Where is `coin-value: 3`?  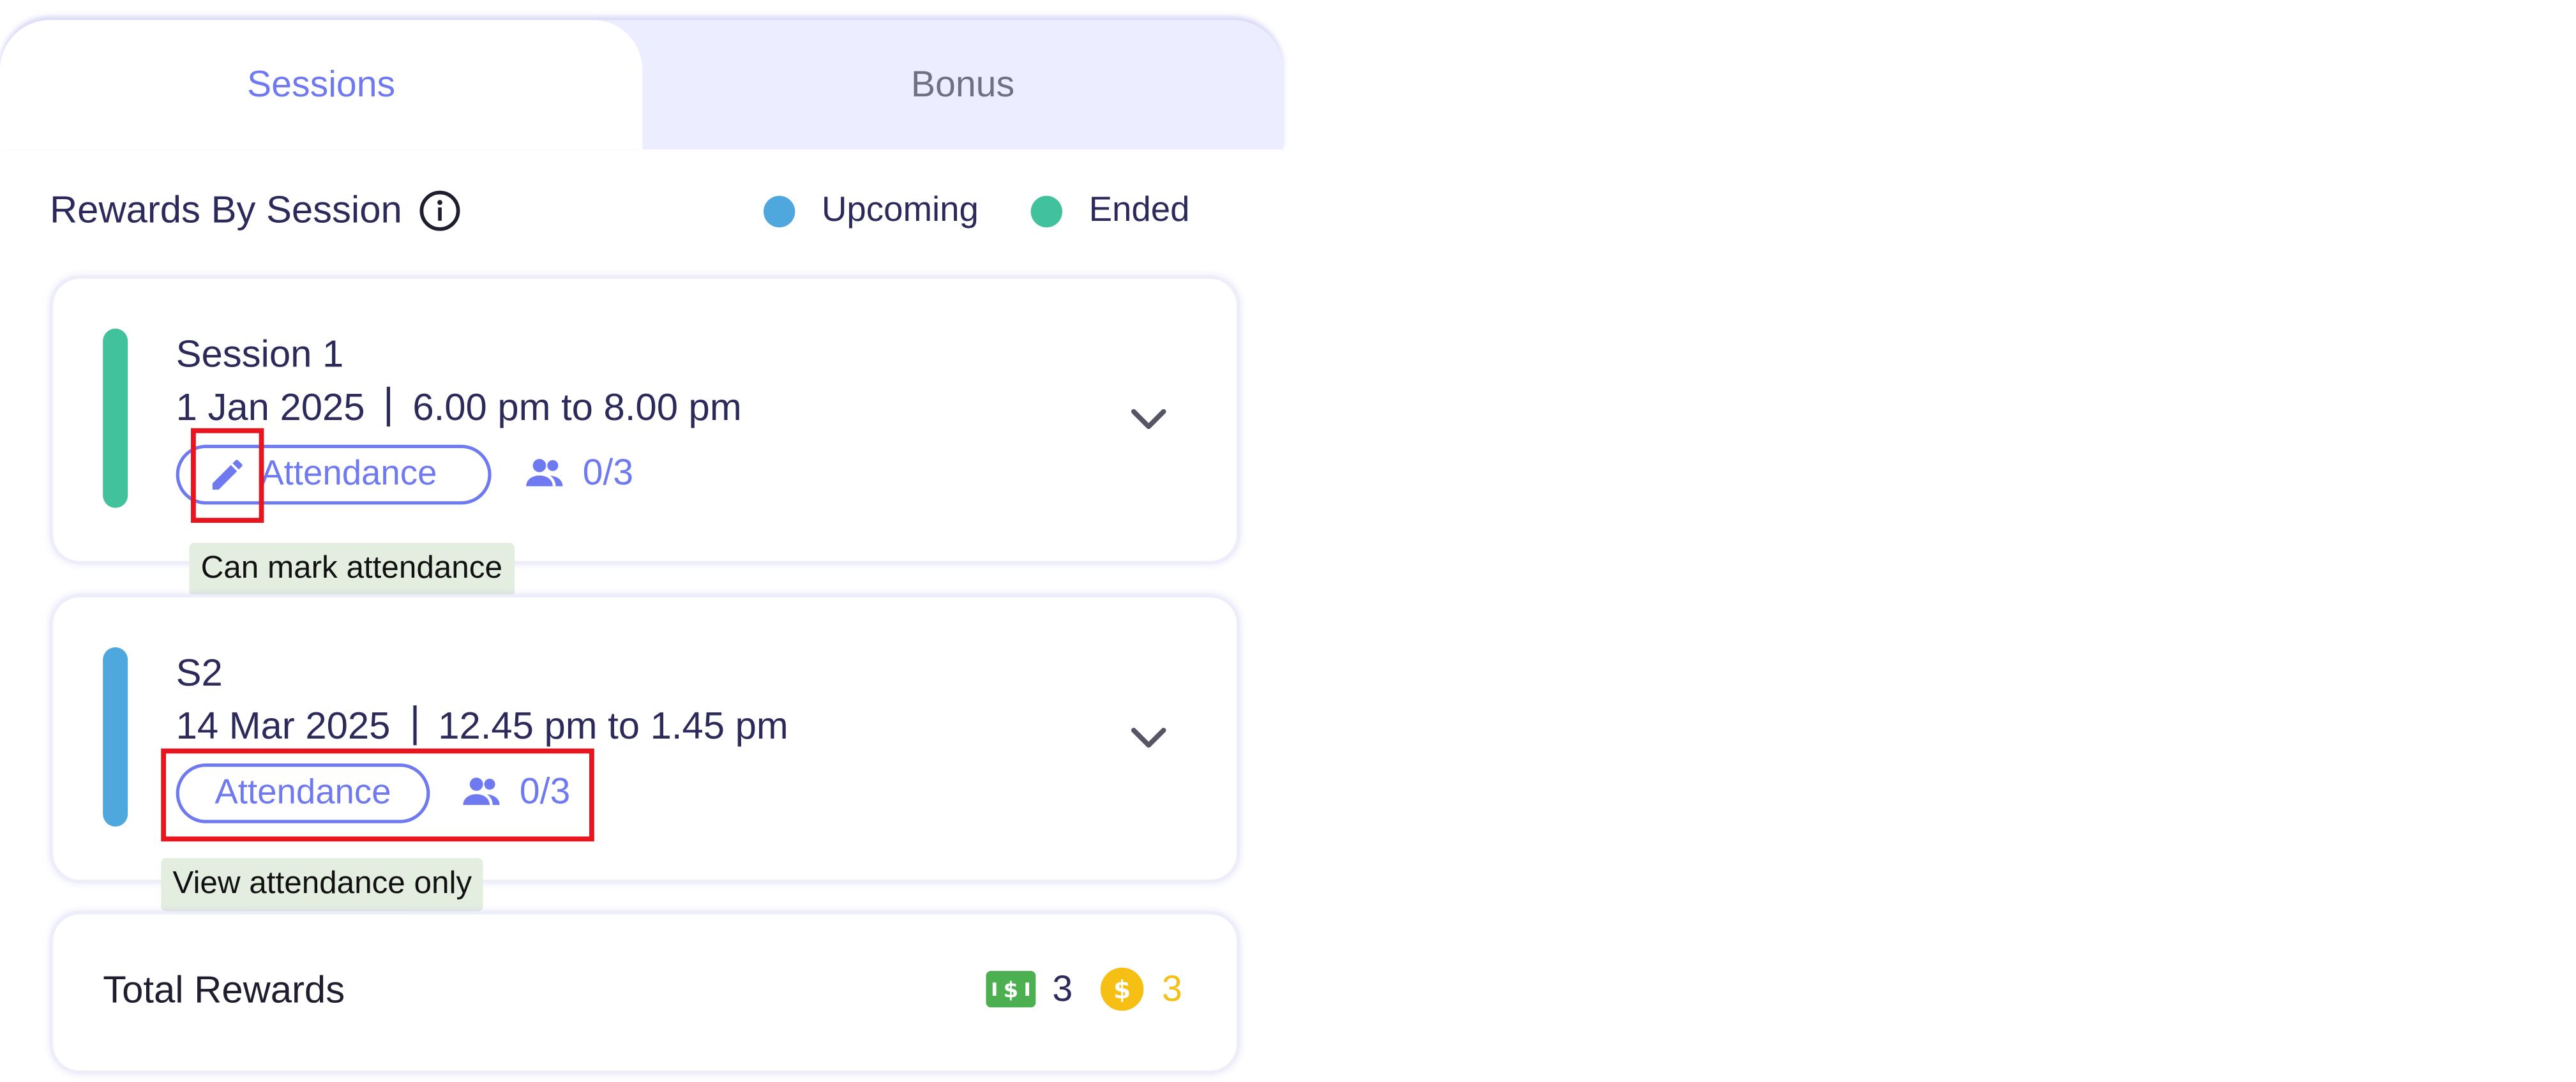
coin-value: 3 is located at coordinates (1171, 988).